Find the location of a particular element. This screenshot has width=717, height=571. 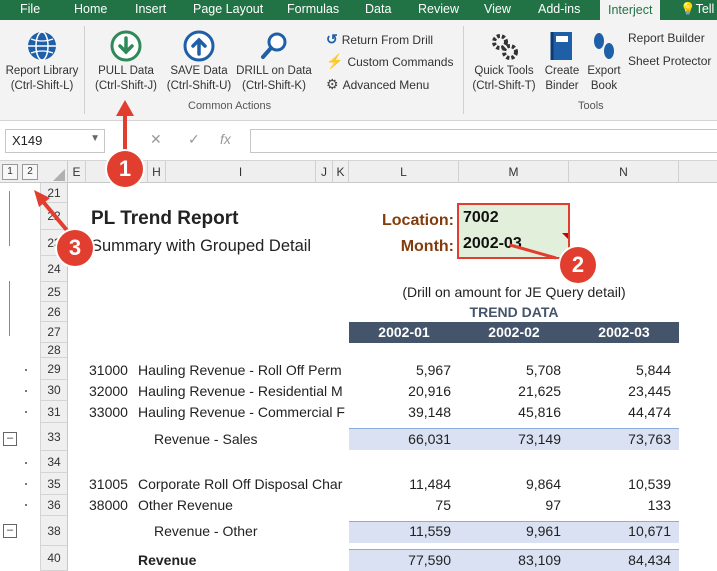

callout-badge: 3 is located at coordinates (75, 248).